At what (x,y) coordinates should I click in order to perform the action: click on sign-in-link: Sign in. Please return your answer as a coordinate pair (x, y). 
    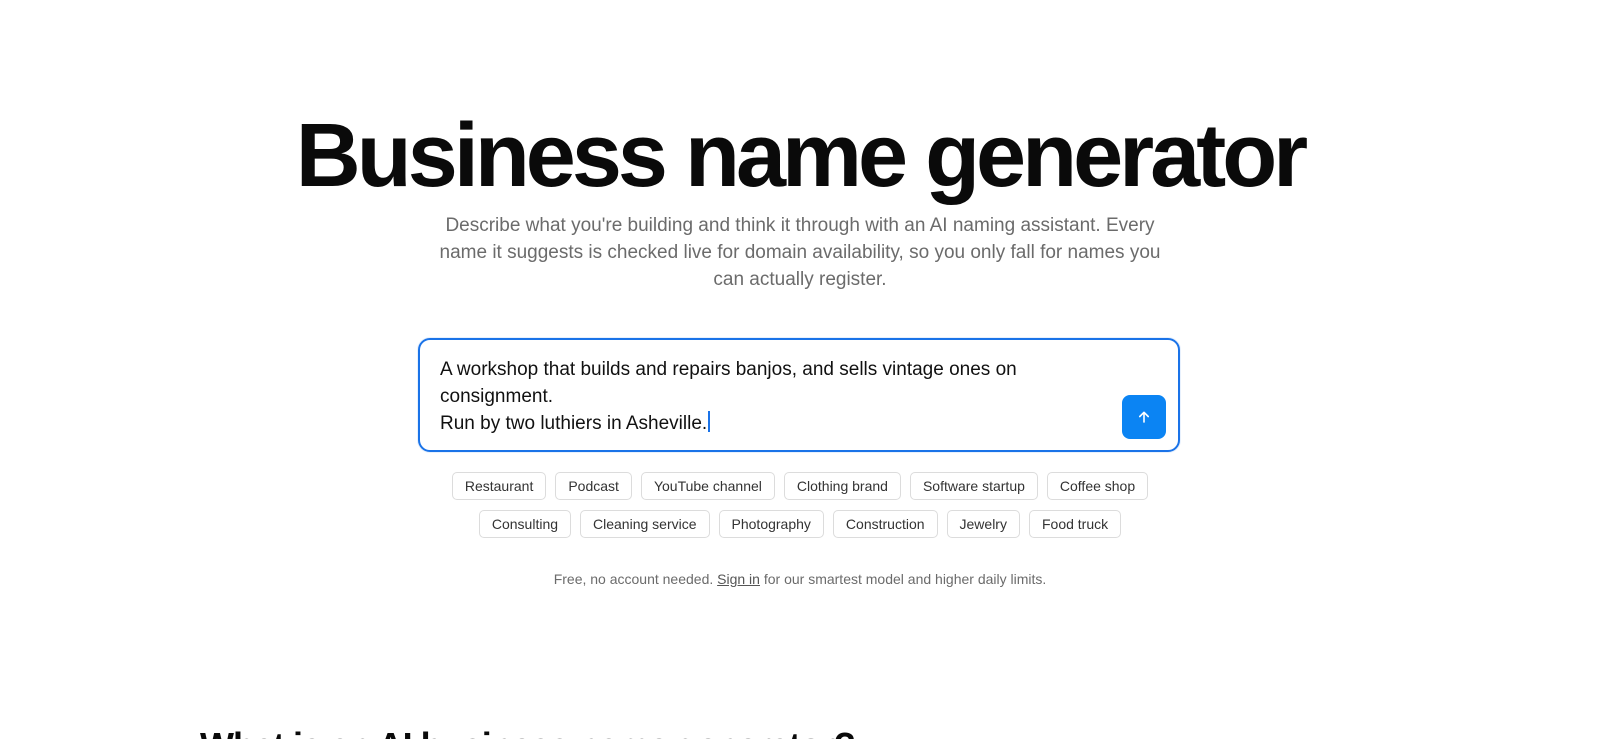
    Looking at the image, I should click on (738, 579).